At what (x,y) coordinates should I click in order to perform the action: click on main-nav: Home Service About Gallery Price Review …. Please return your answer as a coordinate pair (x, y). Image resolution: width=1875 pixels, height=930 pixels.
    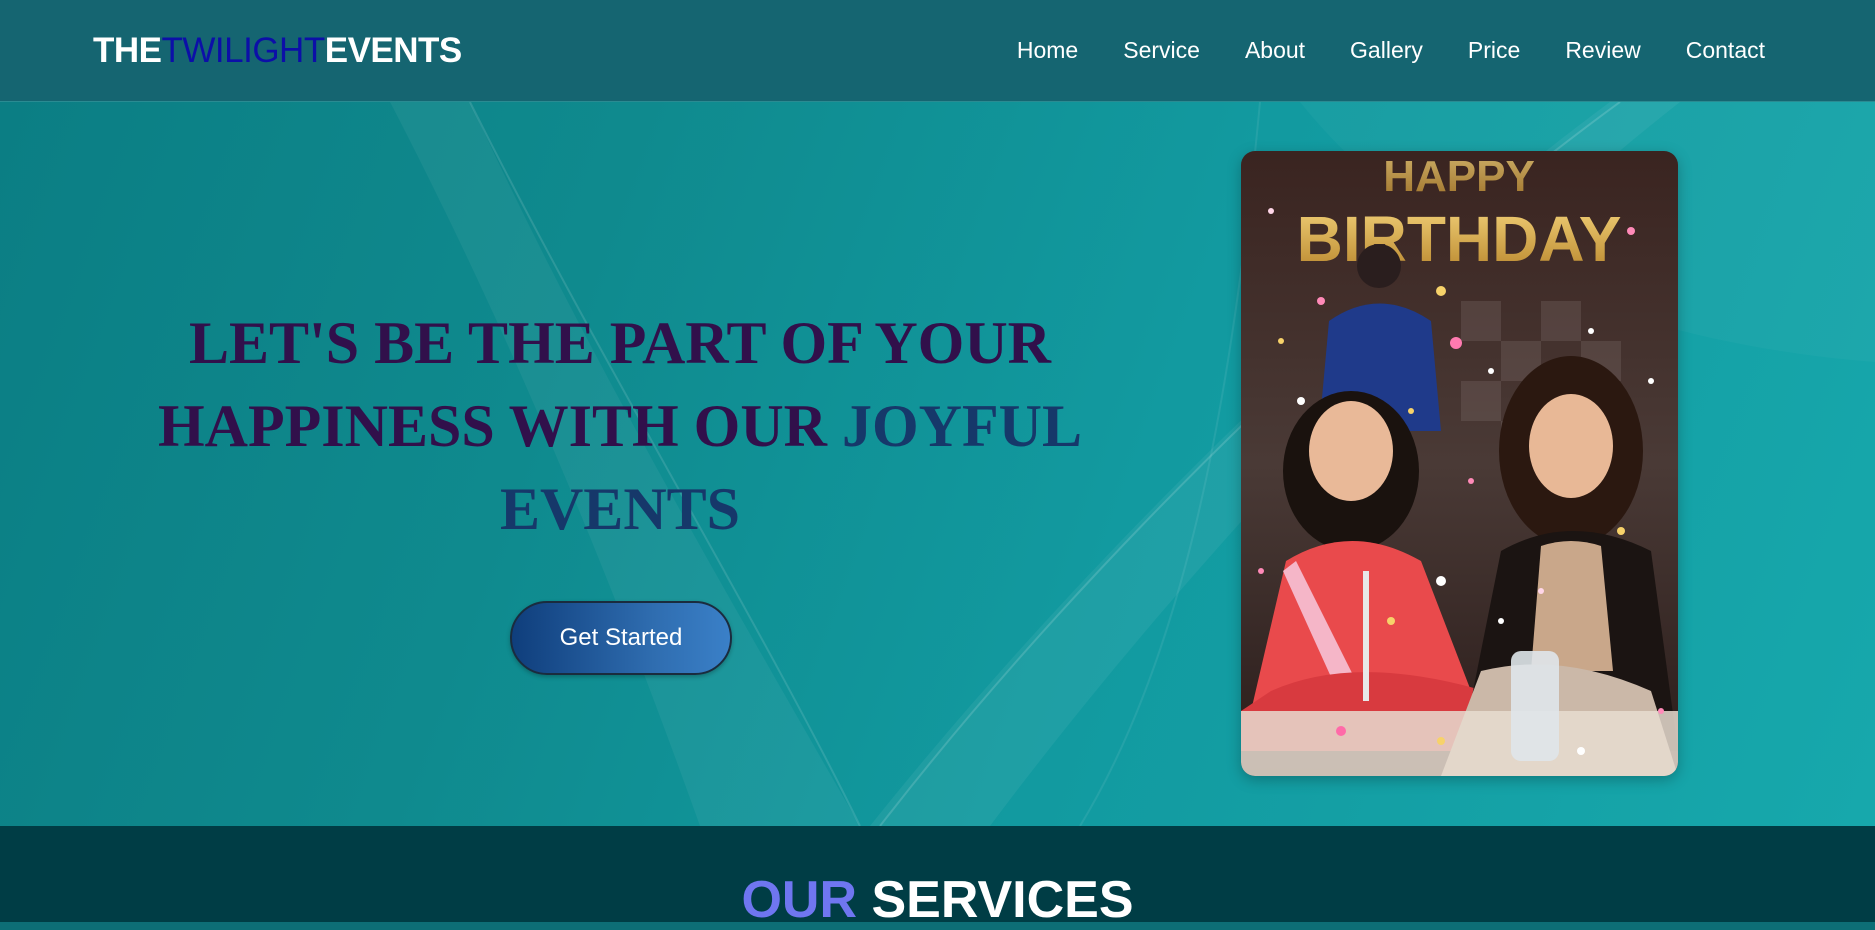
    Looking at the image, I should click on (1391, 50).